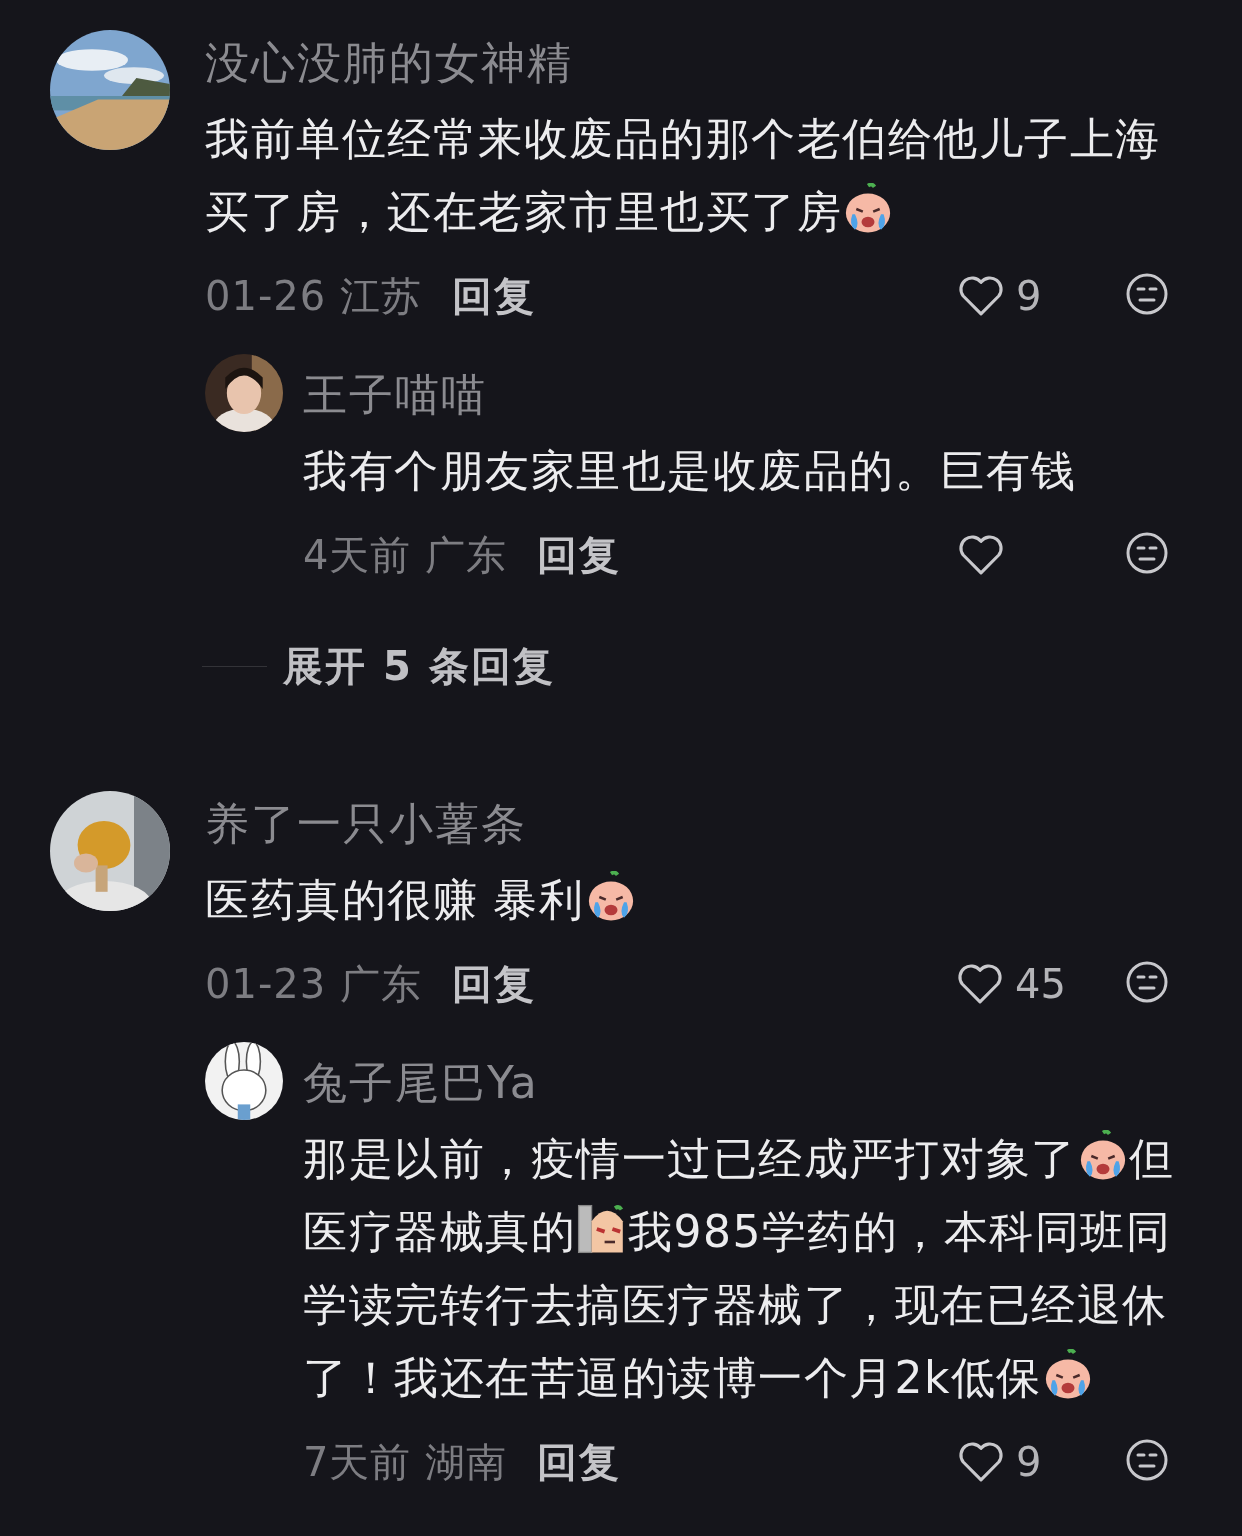 This screenshot has width=1242, height=1536. What do you see at coordinates (690, 1158) in the screenshot?
I see `comment-text: 那是以前，疫情一过已经成严打对象了` at bounding box center [690, 1158].